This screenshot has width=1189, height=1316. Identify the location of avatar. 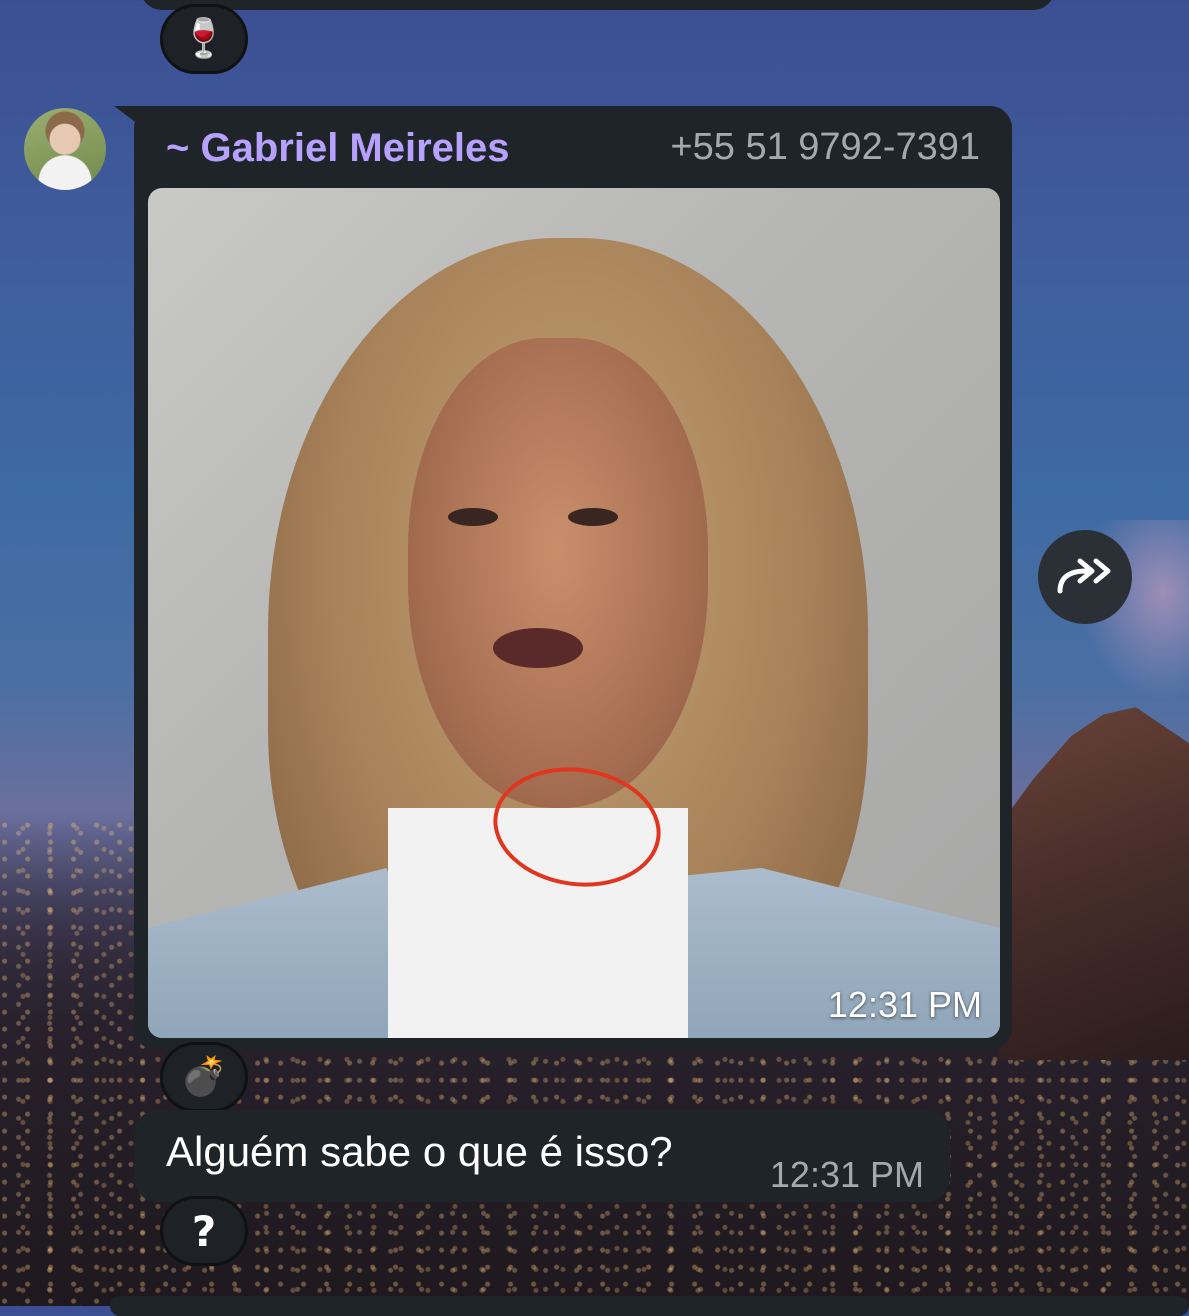
(65, 149).